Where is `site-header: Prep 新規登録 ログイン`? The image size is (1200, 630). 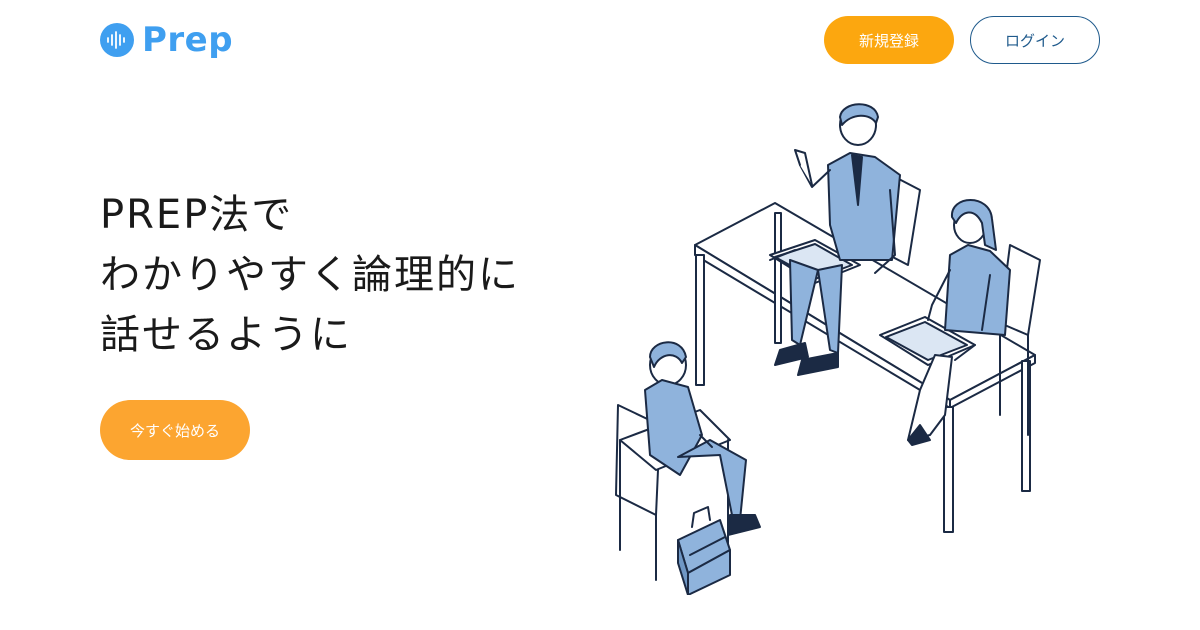 site-header: Prep 新規登録 ログイン is located at coordinates (600, 40).